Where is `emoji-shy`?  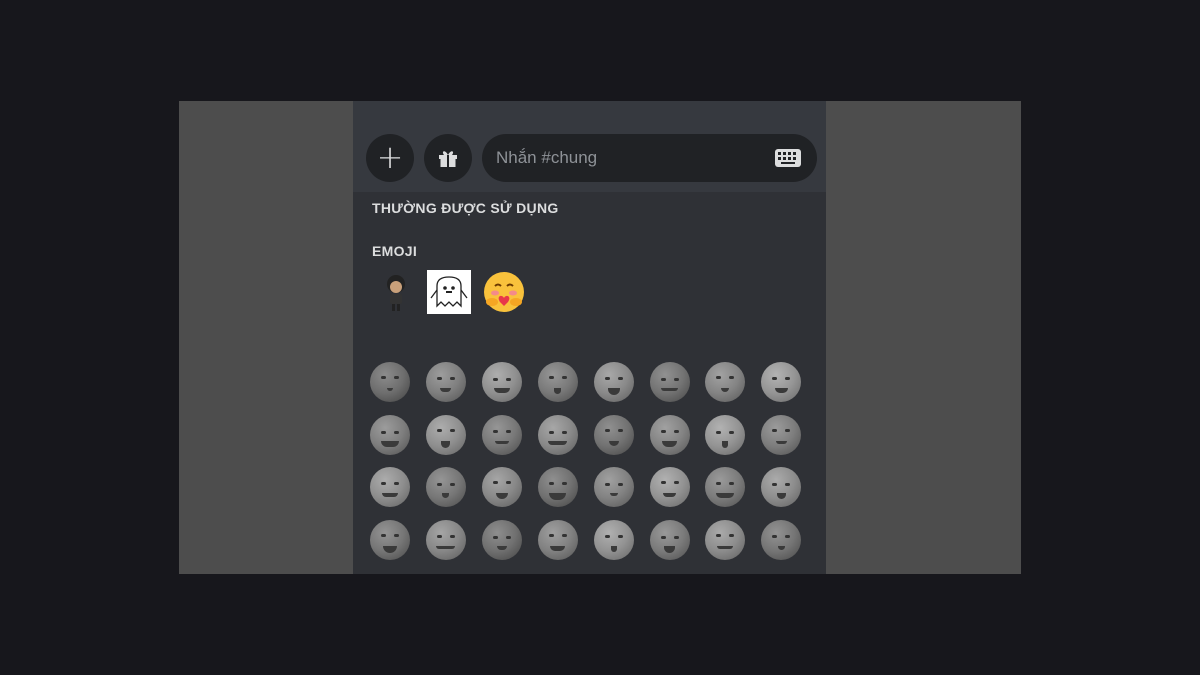 emoji-shy is located at coordinates (725, 435).